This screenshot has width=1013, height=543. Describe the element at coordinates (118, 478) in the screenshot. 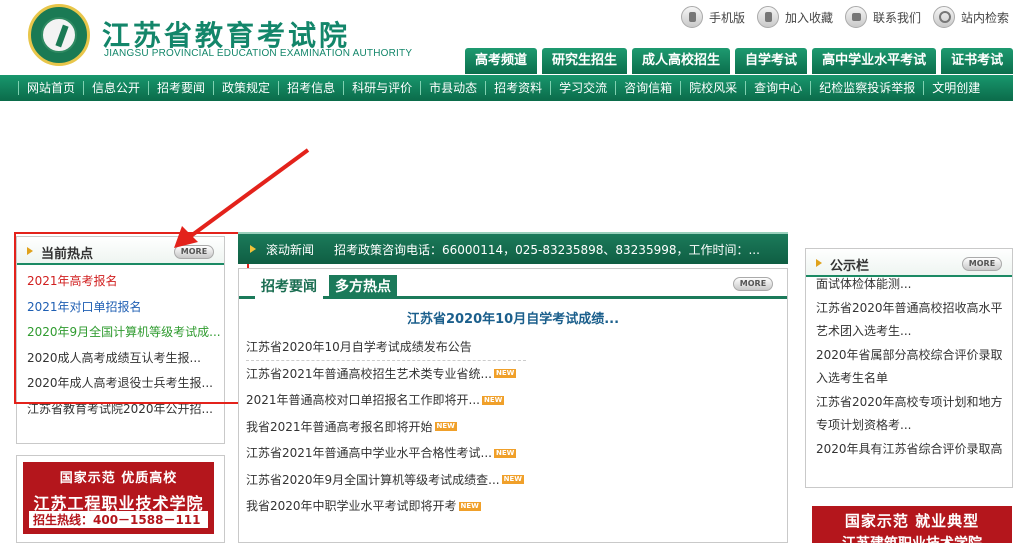

I see `ad-slogan: 国家示范 优质高校` at that location.